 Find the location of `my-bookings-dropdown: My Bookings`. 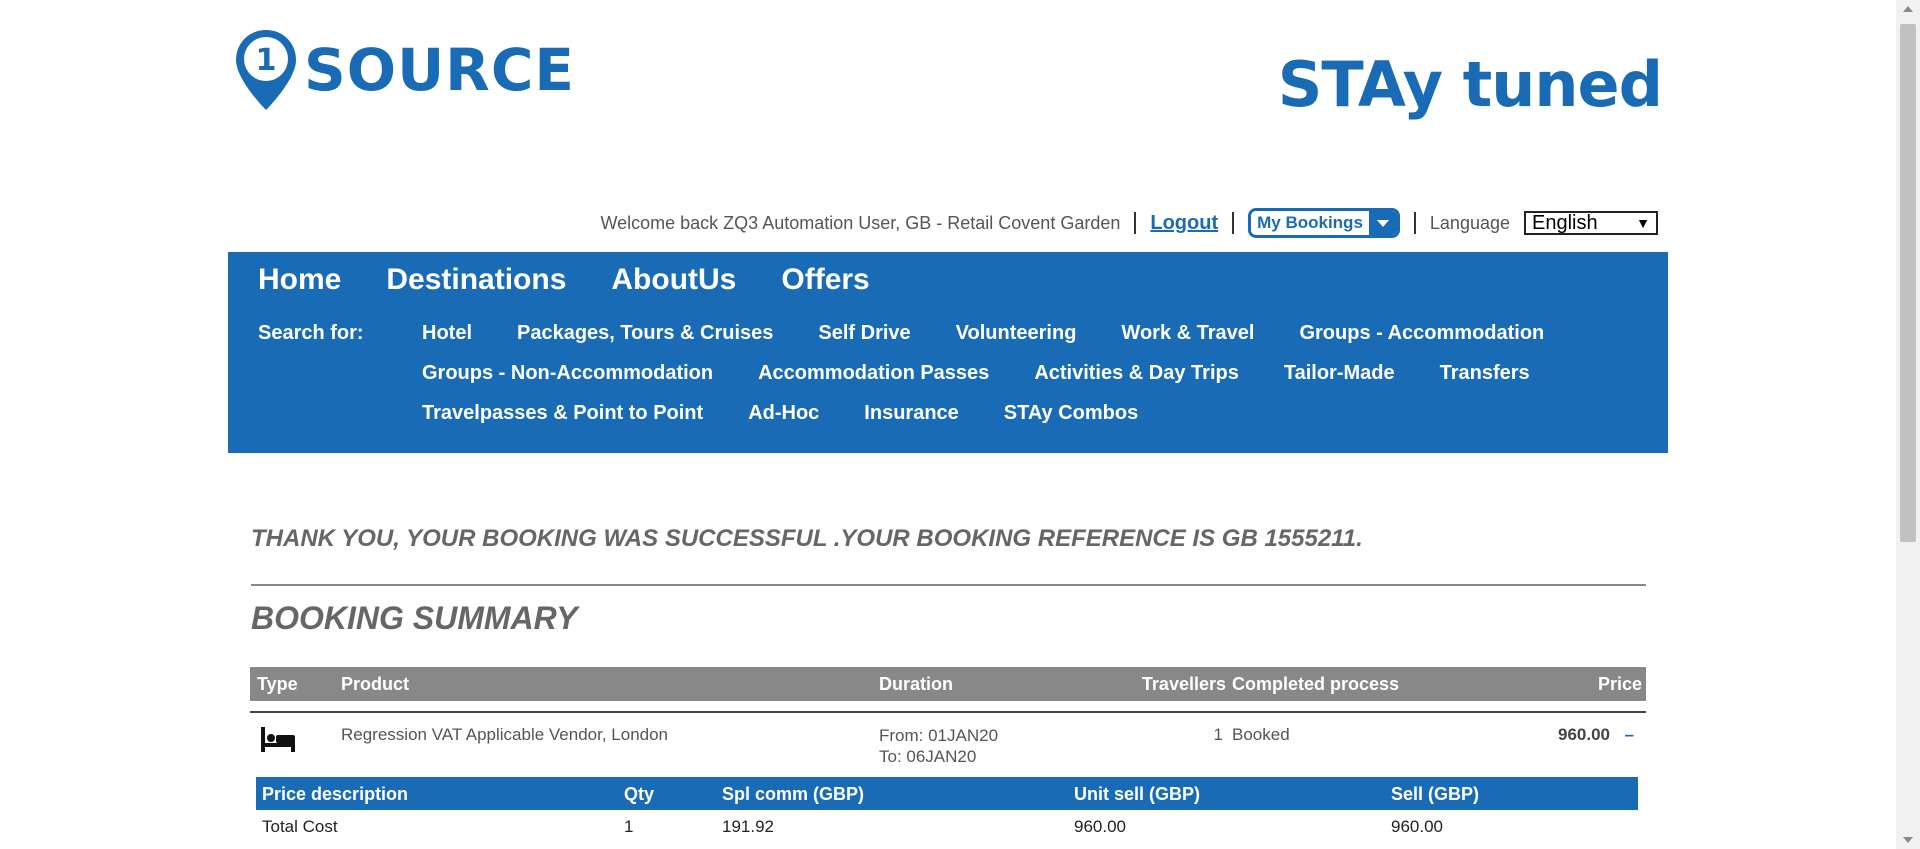

my-bookings-dropdown: My Bookings is located at coordinates (1324, 223).